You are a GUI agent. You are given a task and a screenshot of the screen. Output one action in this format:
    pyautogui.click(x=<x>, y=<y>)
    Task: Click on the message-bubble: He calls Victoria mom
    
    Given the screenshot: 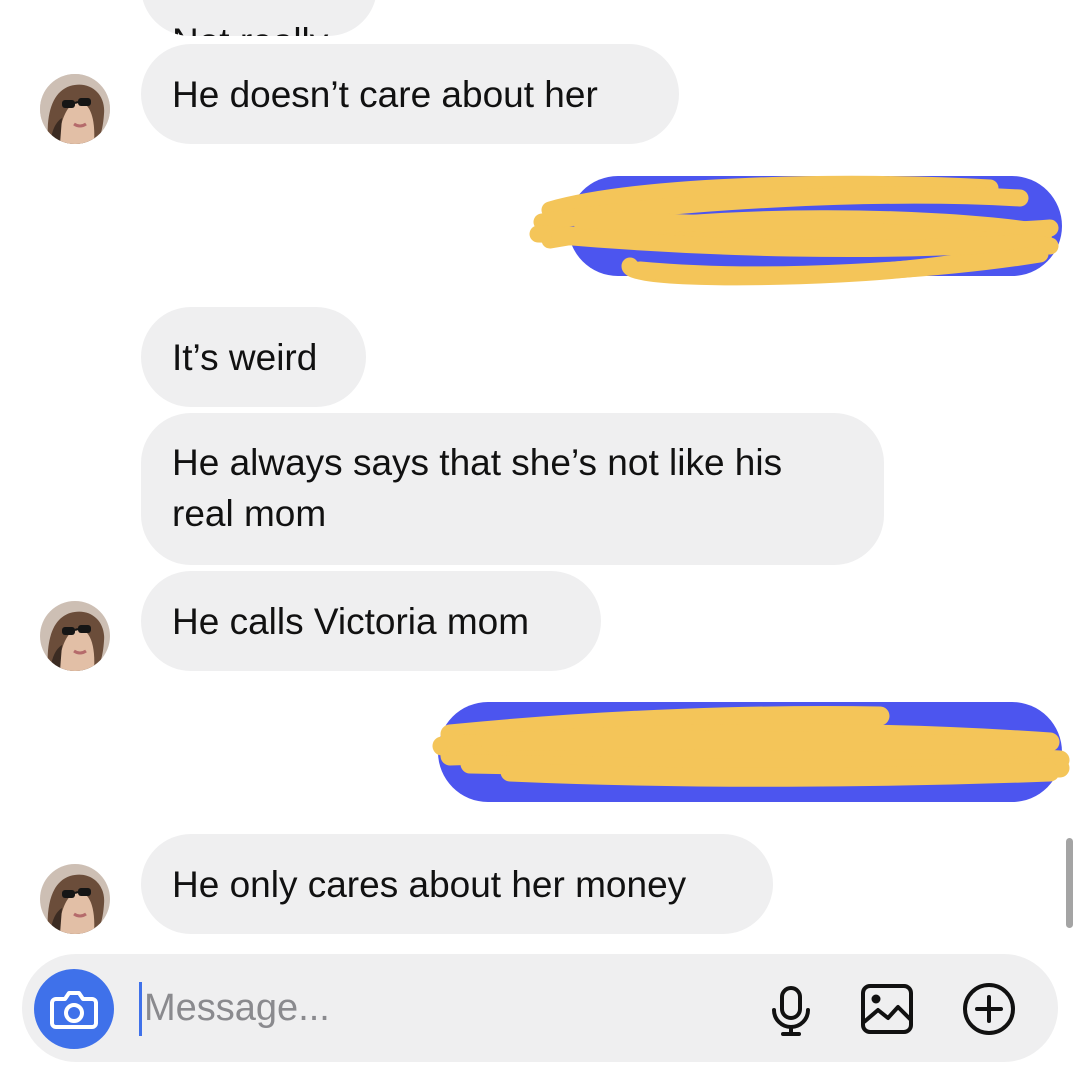 What is the action you would take?
    pyautogui.click(x=371, y=621)
    